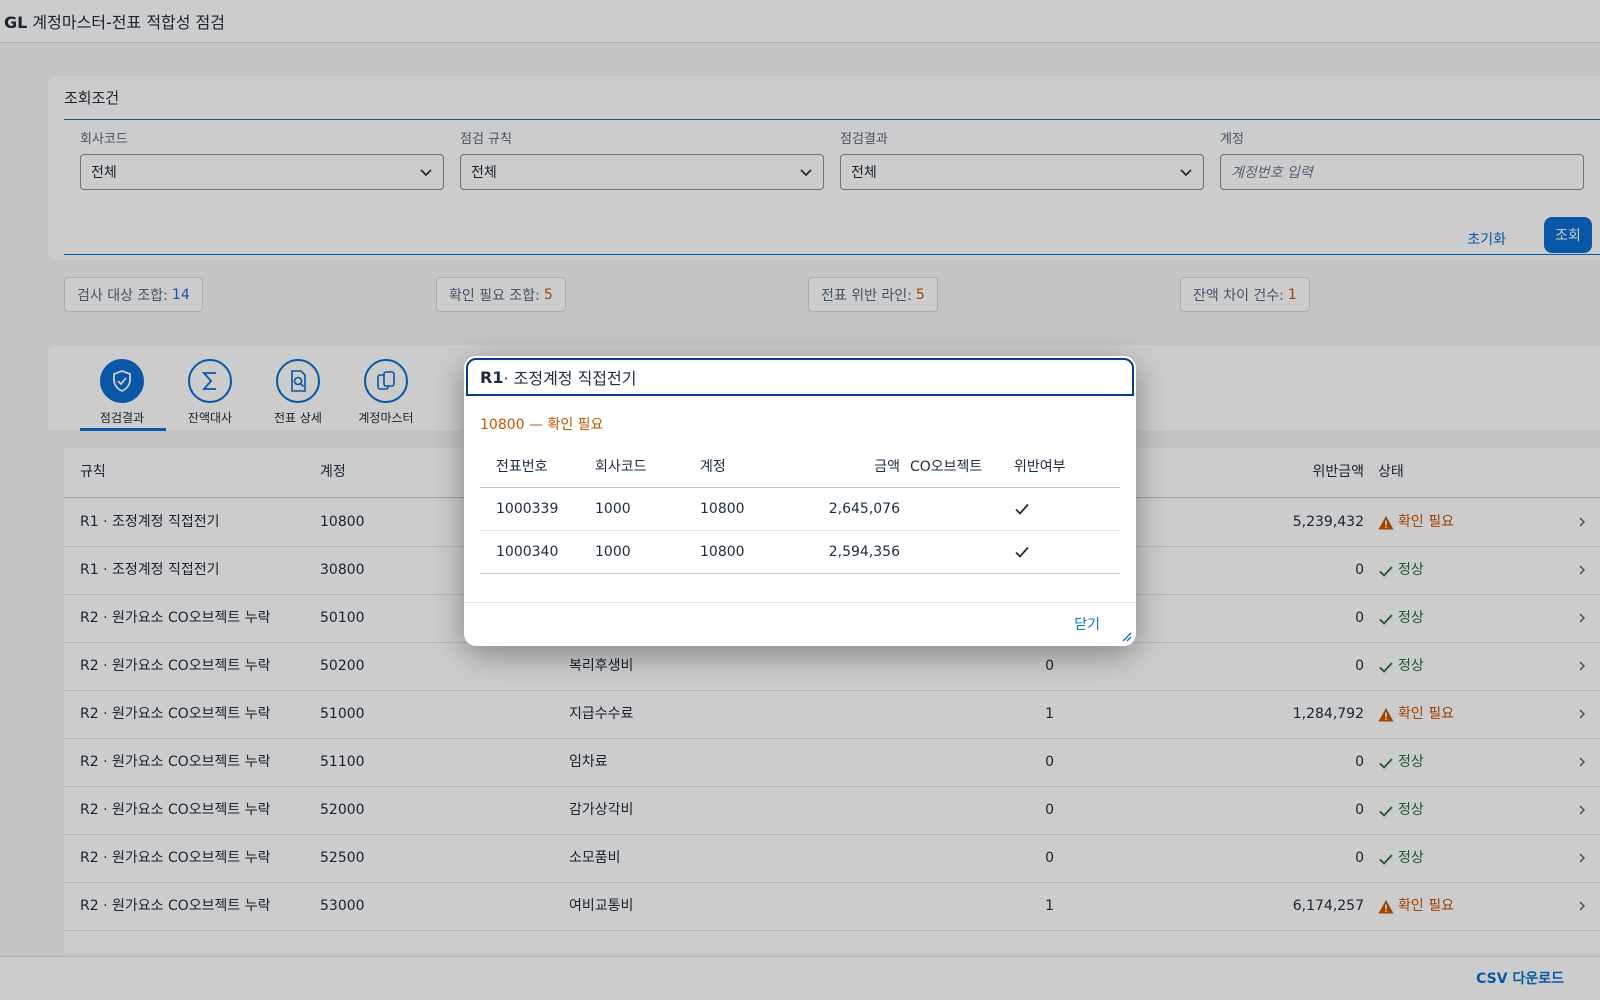 Image resolution: width=1600 pixels, height=1000 pixels. I want to click on col-account: 계정, so click(713, 467).